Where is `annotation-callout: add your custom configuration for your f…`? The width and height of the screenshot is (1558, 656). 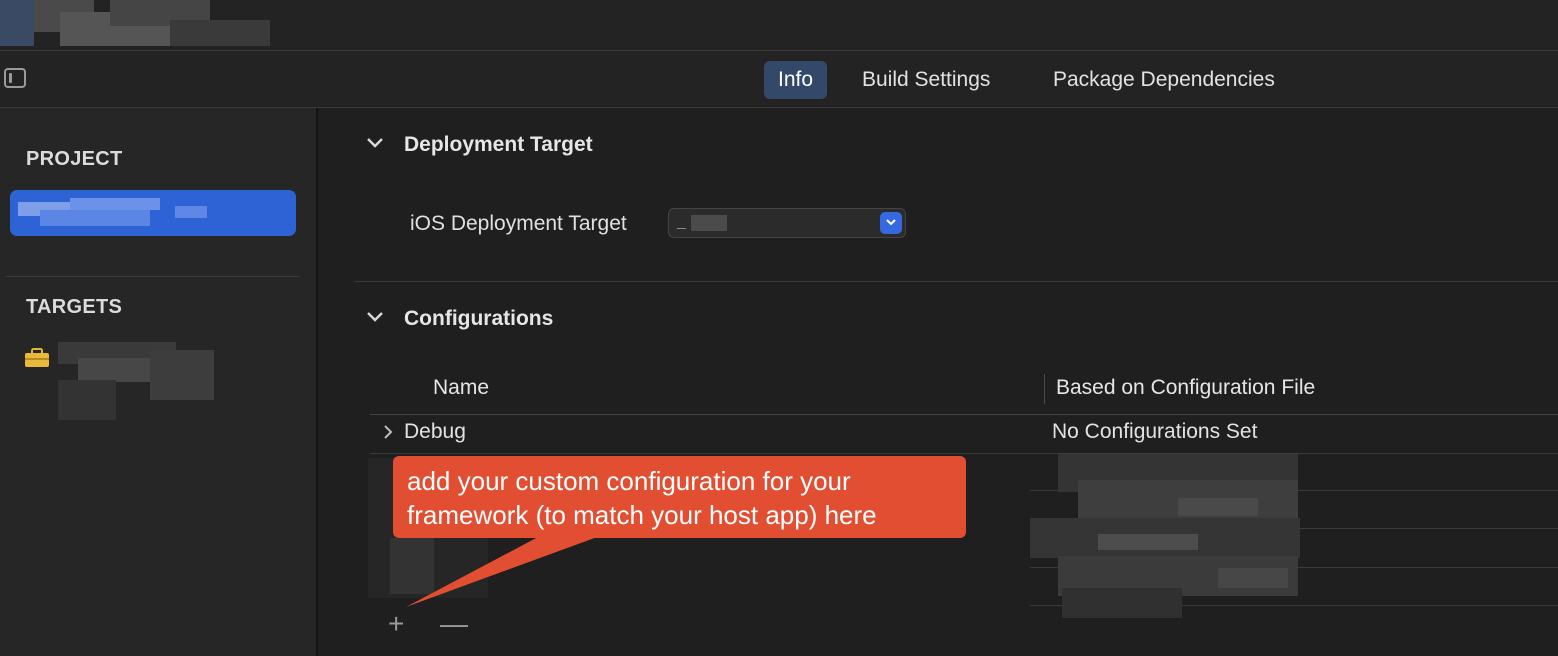 annotation-callout: add your custom configuration for your f… is located at coordinates (679, 497).